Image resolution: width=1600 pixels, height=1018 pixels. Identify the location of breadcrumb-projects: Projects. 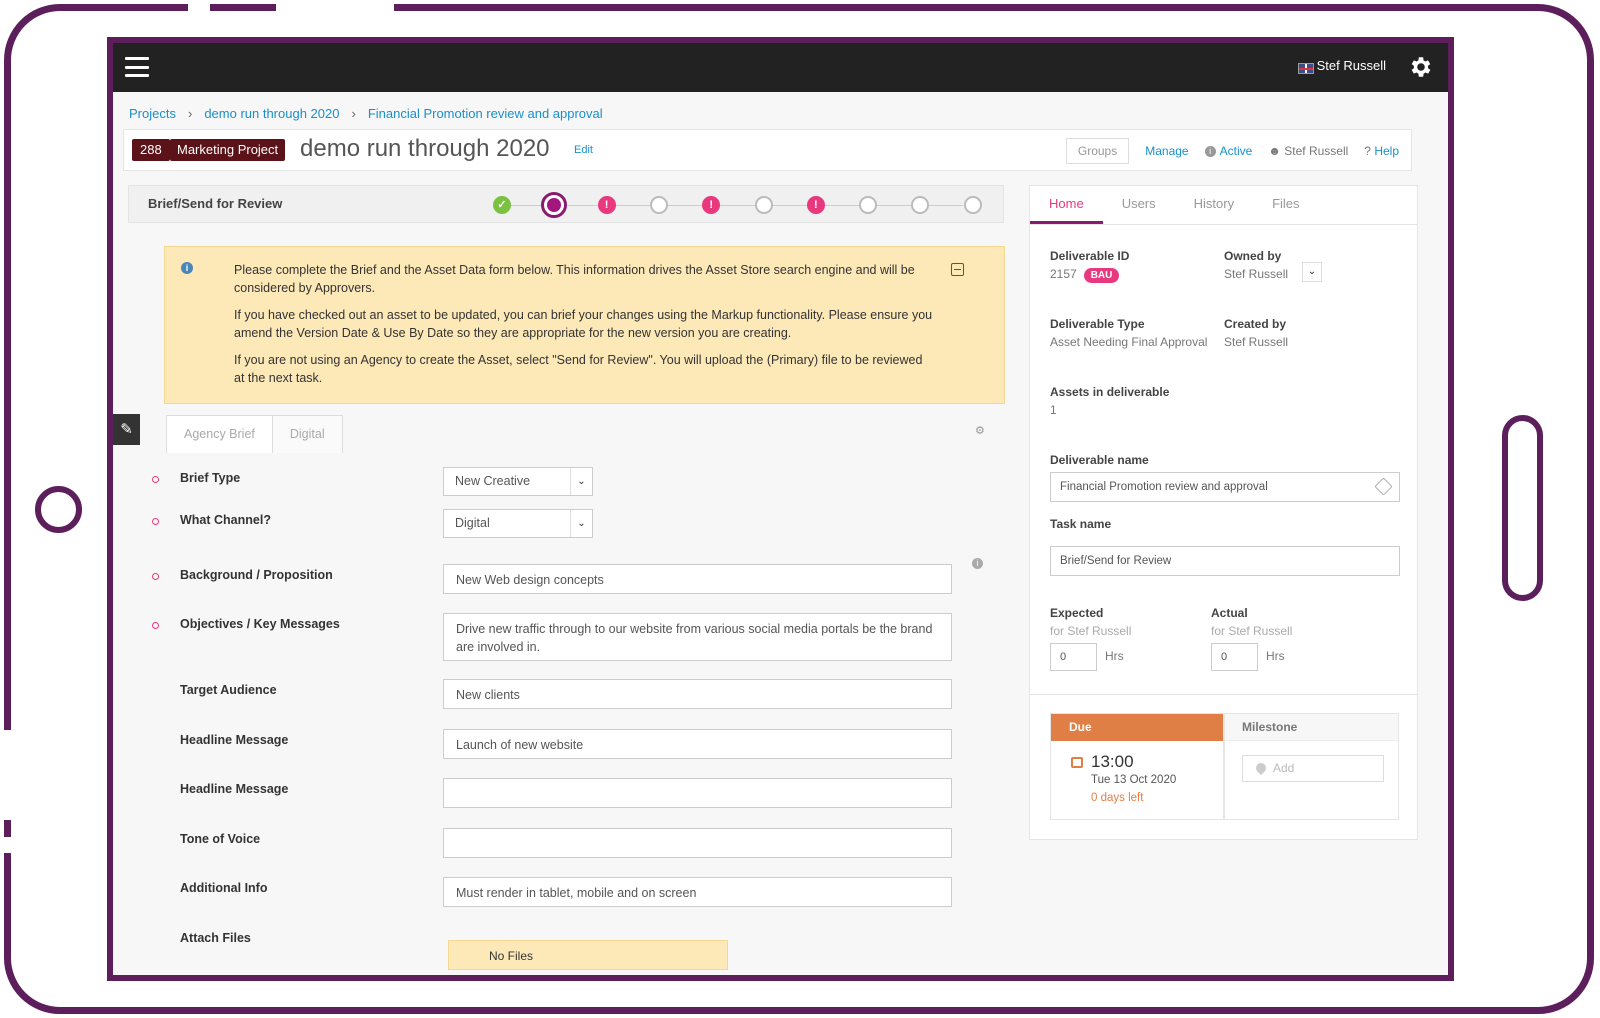
(152, 113).